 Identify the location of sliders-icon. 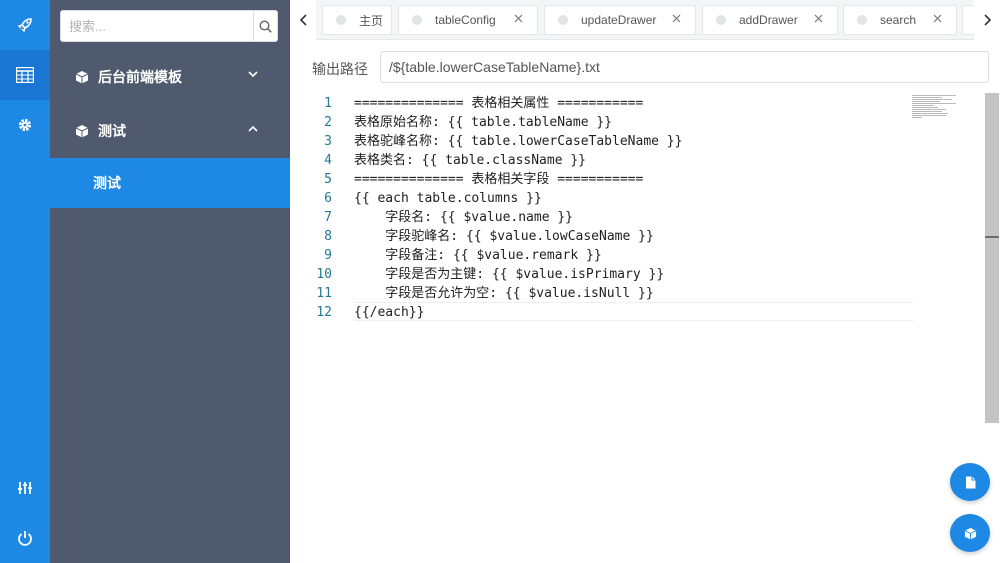
(25, 488).